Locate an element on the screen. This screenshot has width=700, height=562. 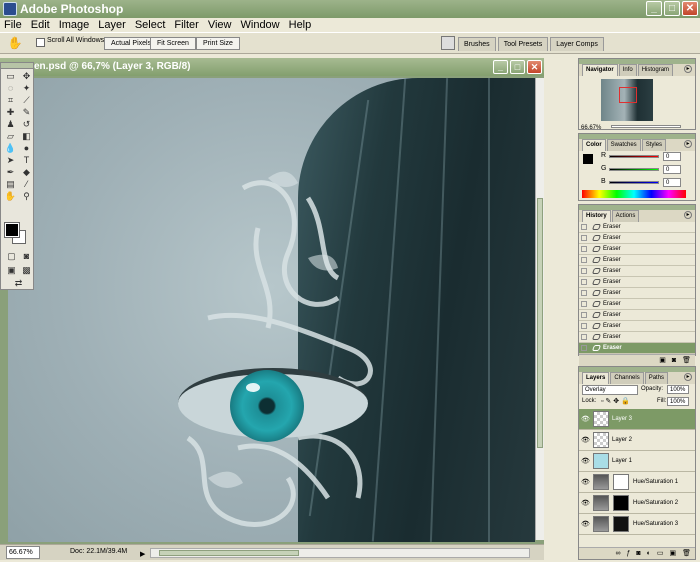
lasso-tool-icon: ◌ is located at coordinates (10, 88).